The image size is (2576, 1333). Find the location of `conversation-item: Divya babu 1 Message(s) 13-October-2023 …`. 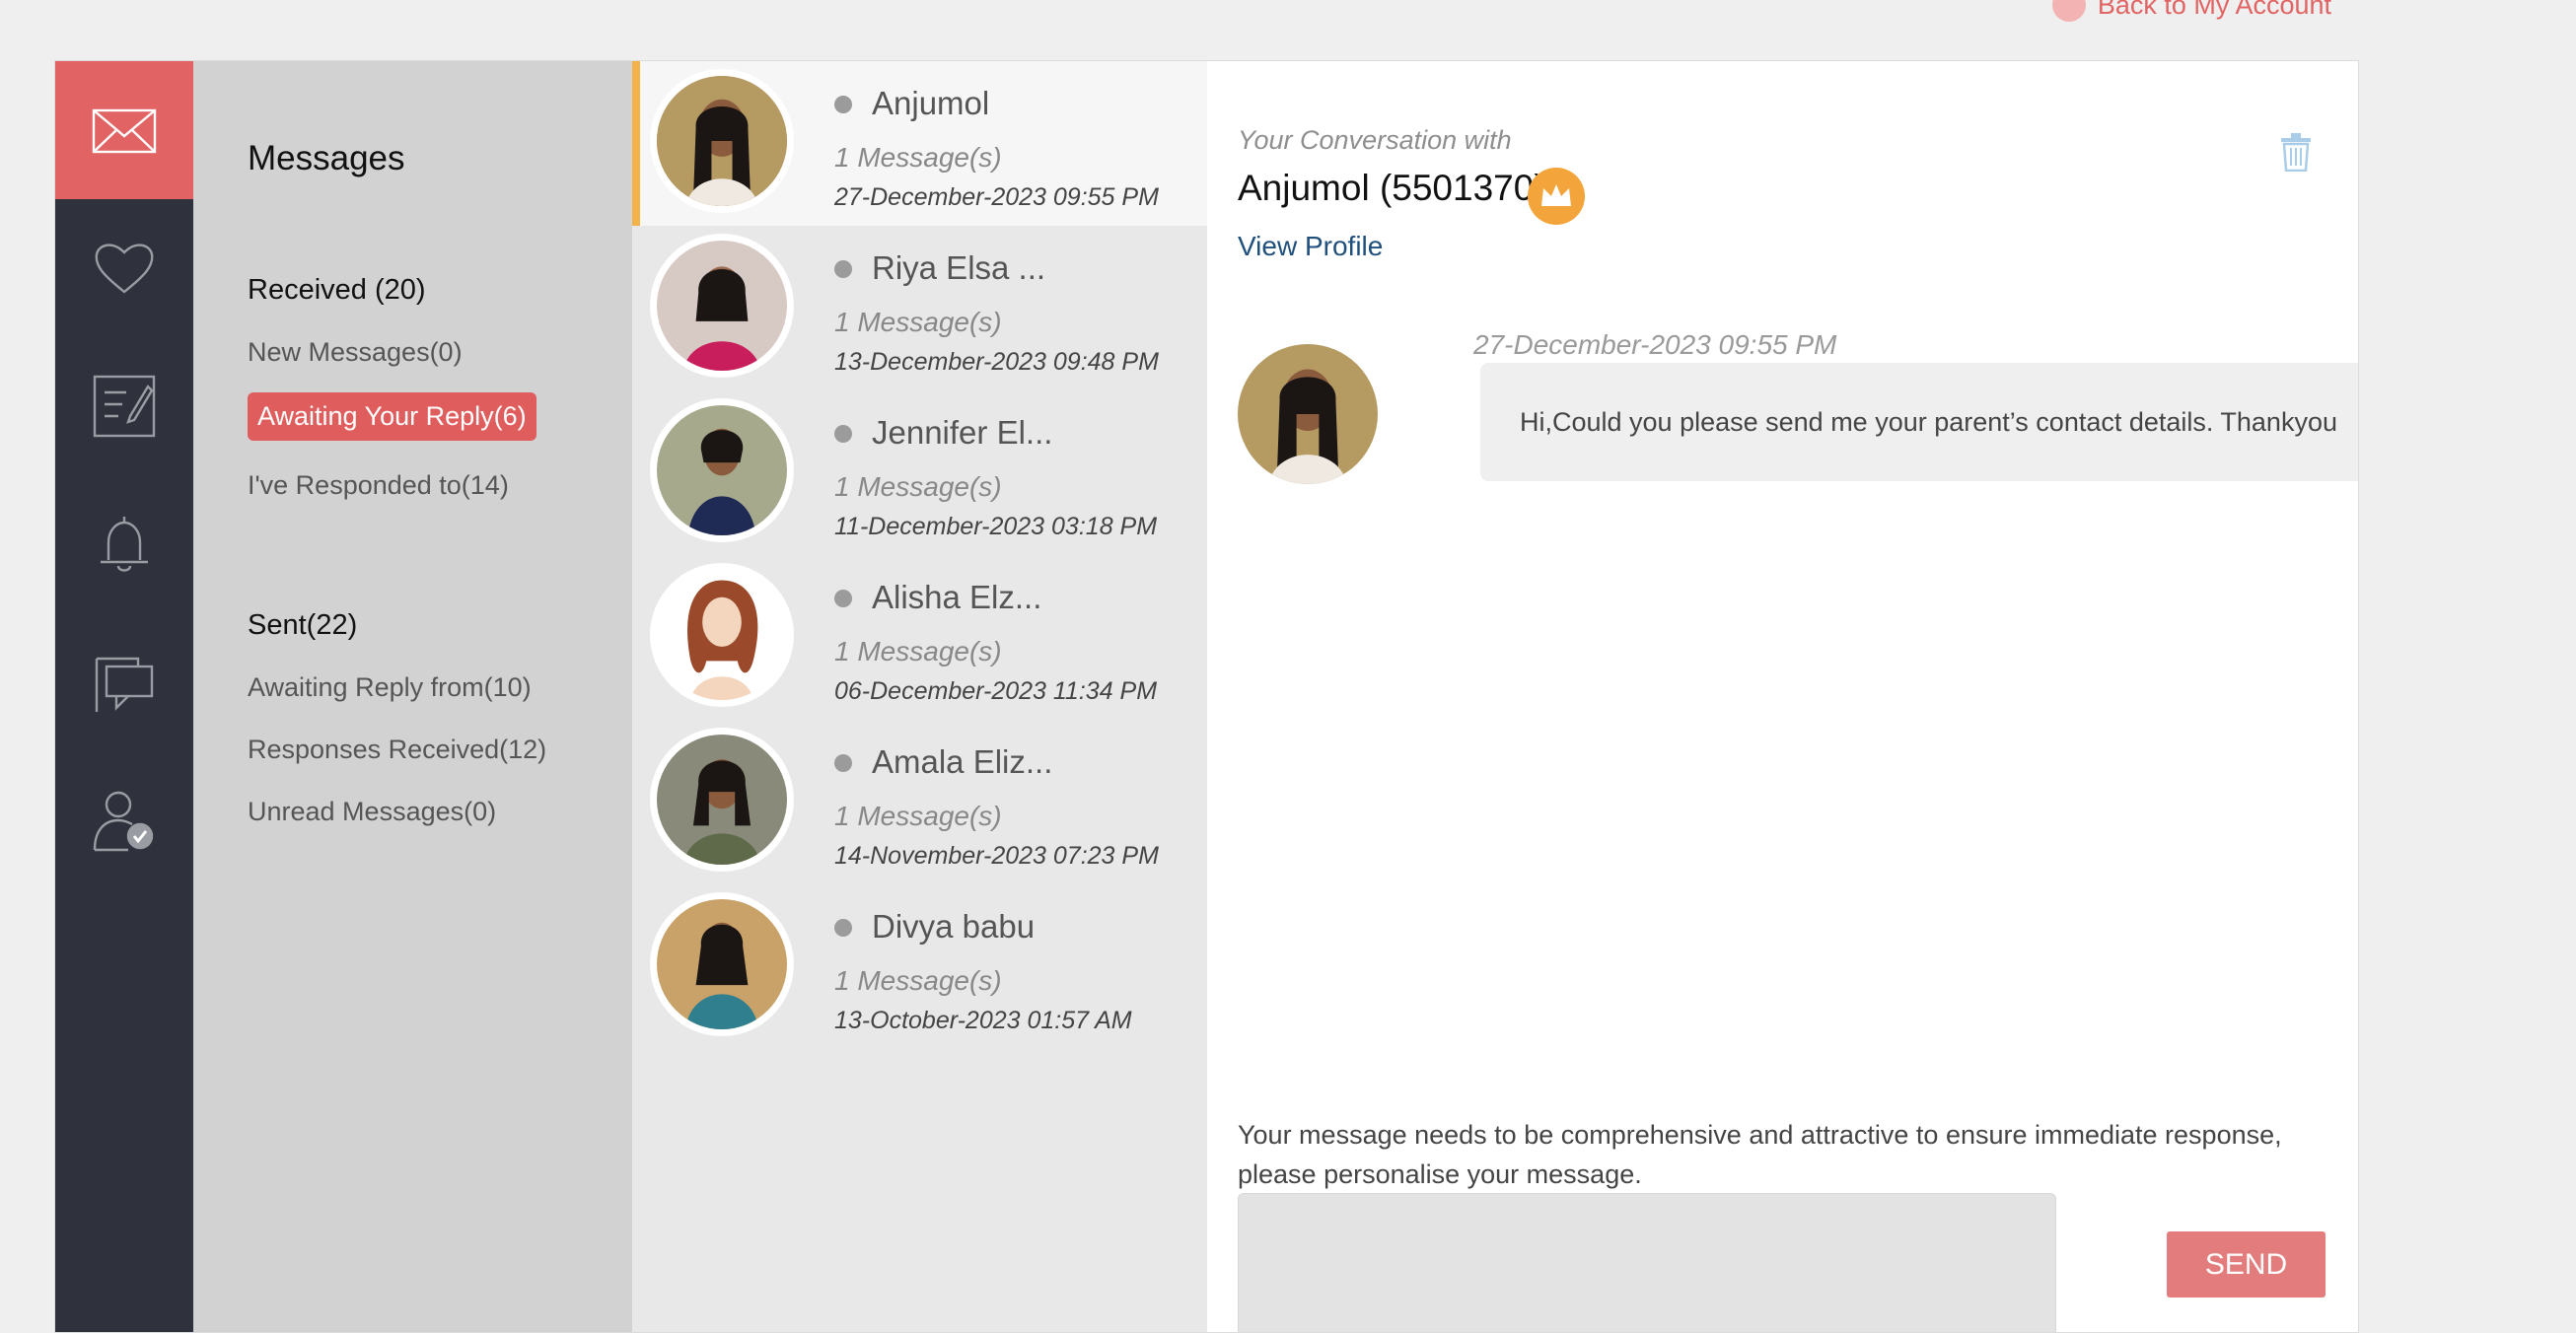

conversation-item: Divya babu 1 Message(s) 13-October-2023 … is located at coordinates (920, 966).